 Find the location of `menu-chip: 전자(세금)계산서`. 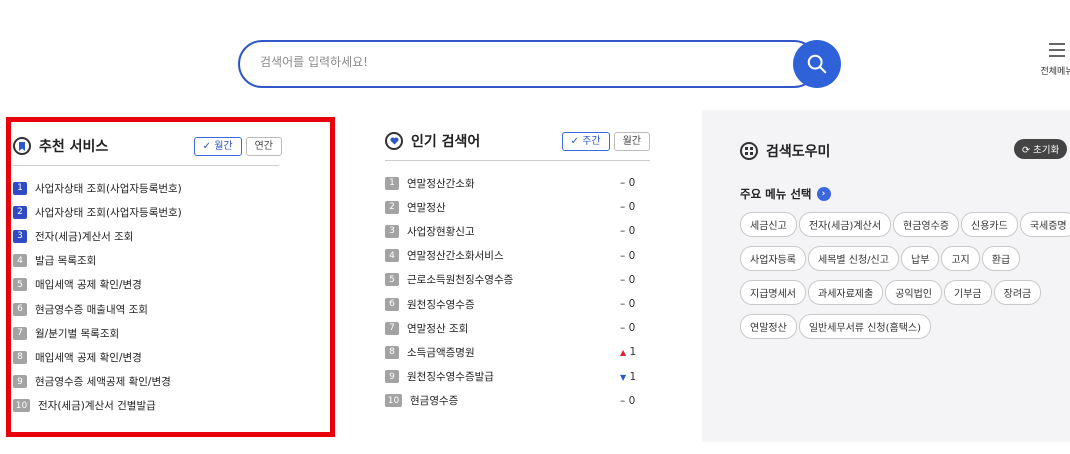

menu-chip: 전자(세금)계산서 is located at coordinates (845, 224).